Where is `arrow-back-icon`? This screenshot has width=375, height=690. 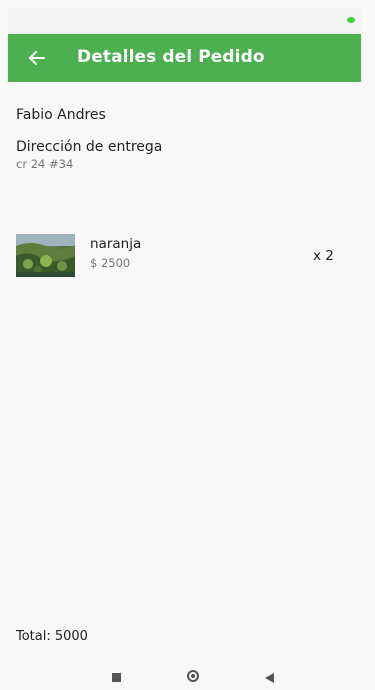 arrow-back-icon is located at coordinates (37, 58).